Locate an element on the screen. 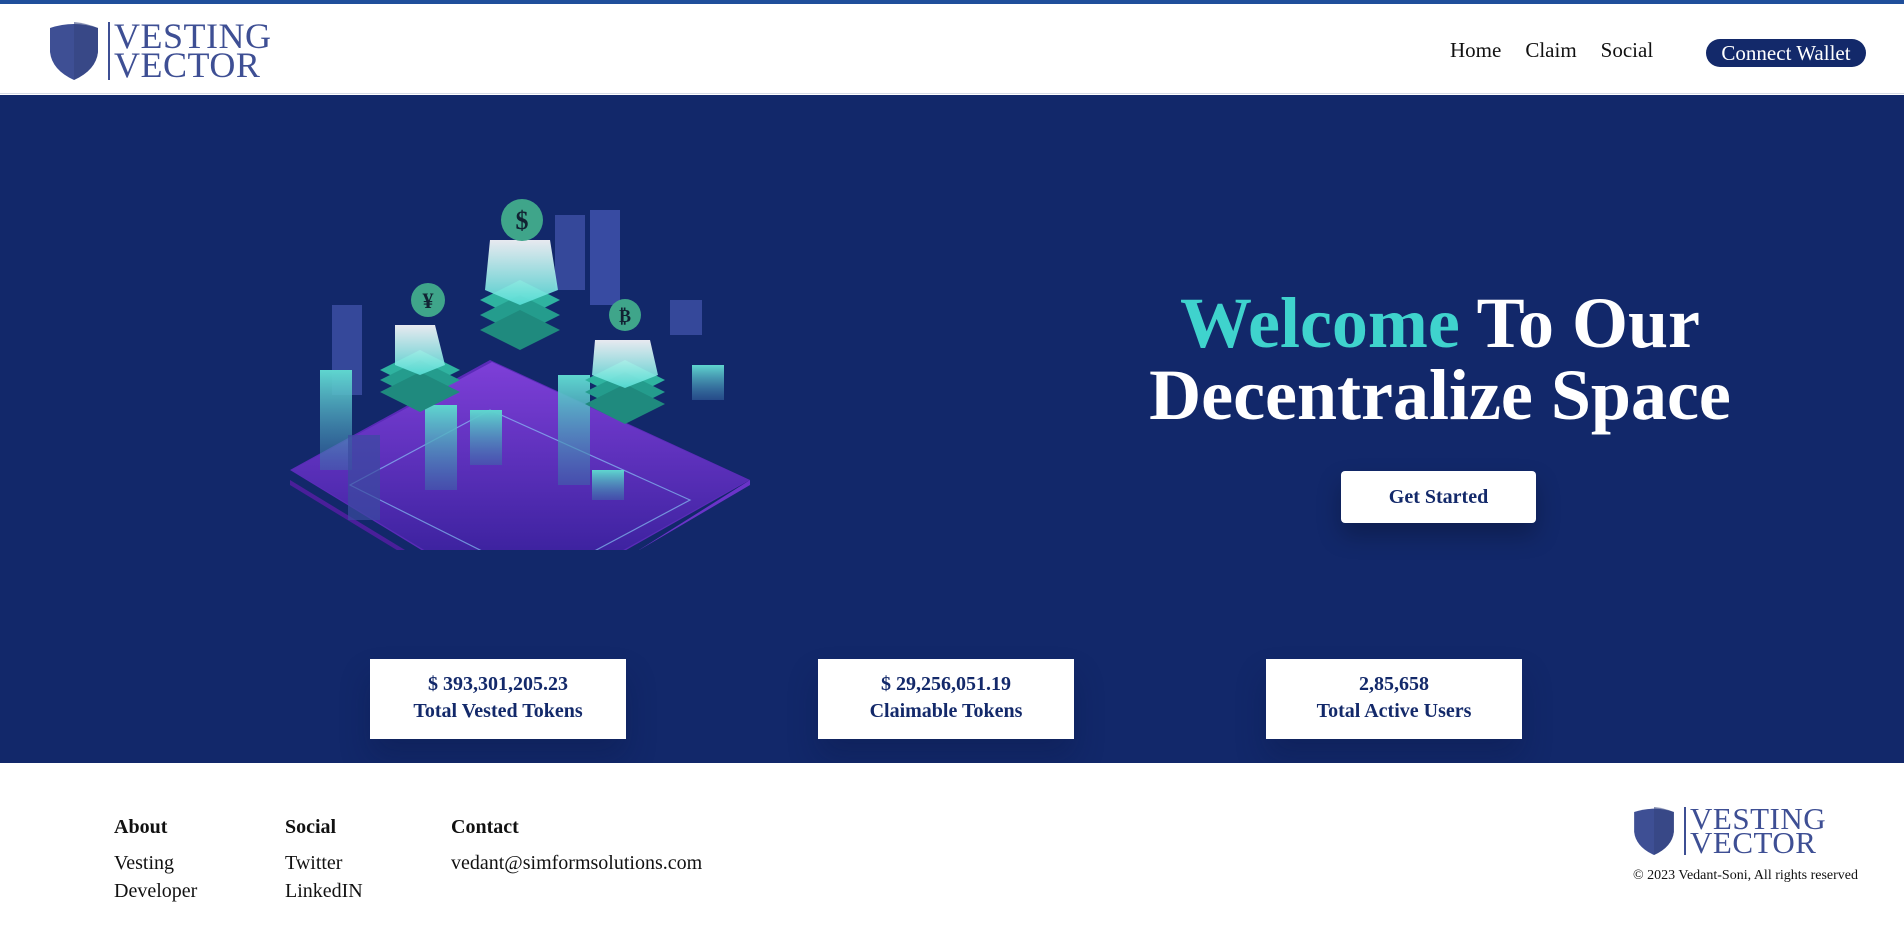 Image resolution: width=1904 pixels, height=944 pixels. stat-value: $ 393,301,205.23 is located at coordinates (498, 684).